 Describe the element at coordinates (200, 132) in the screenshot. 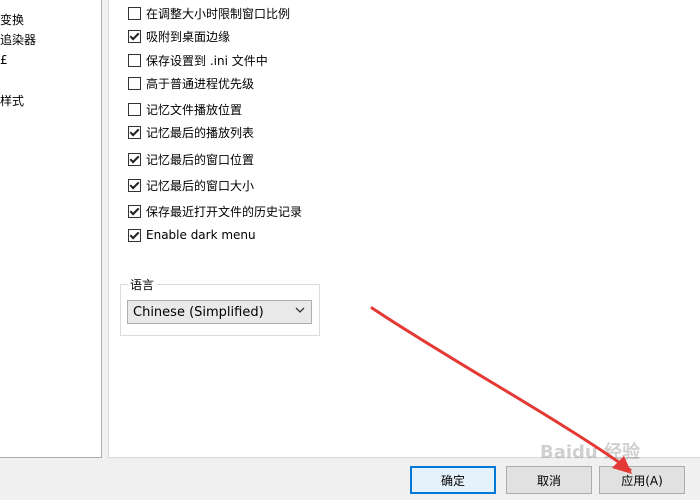

I see `option-label: 记忆最后的播放列表` at that location.